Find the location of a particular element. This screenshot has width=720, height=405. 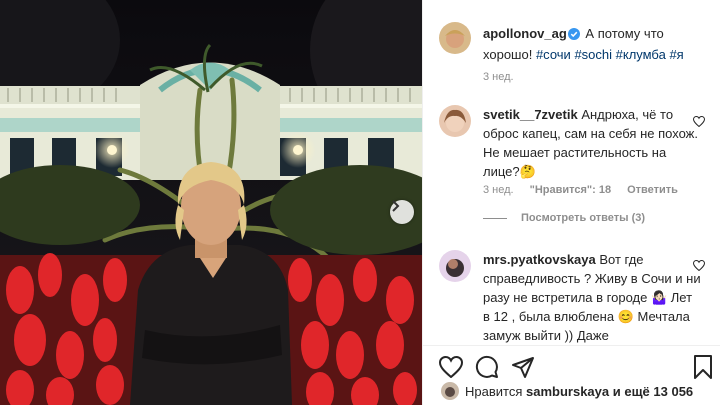

next-photo-button is located at coordinates (402, 212).